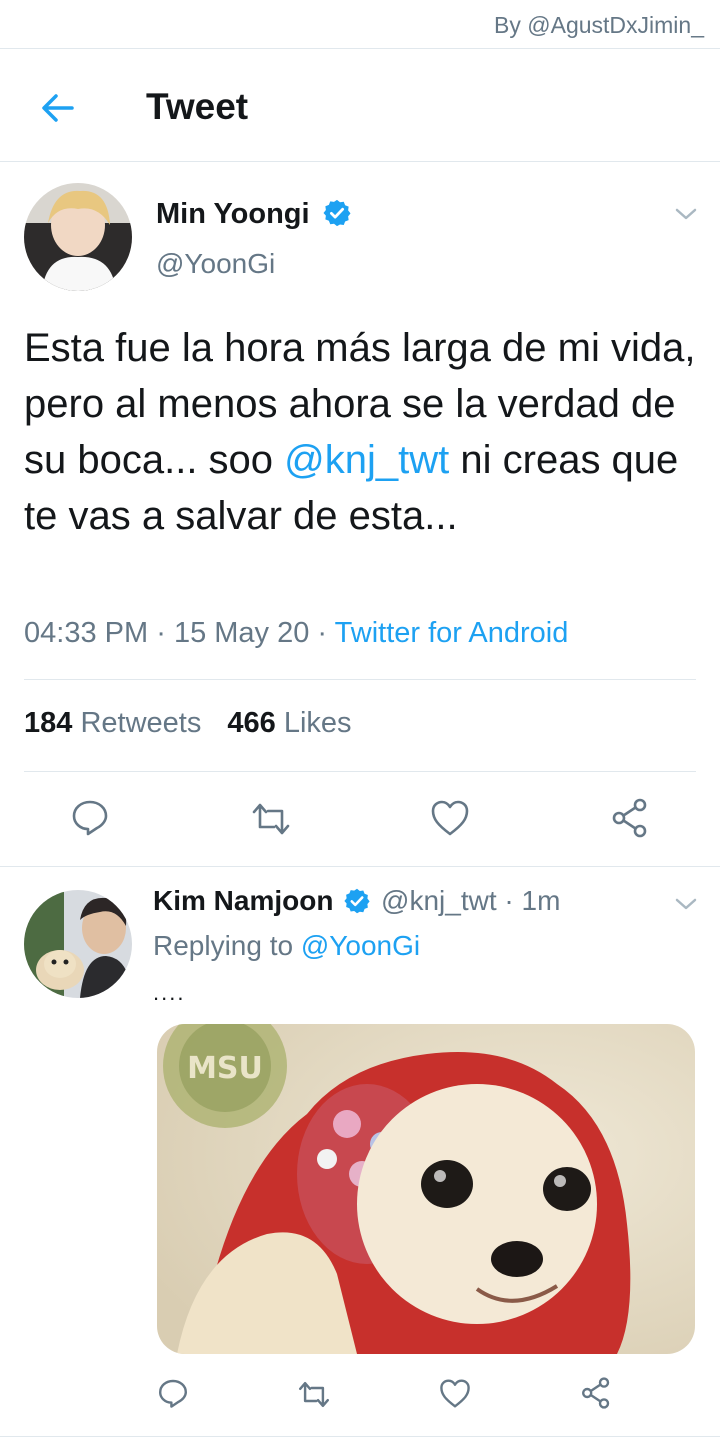  I want to click on retweets-stat: 184 Retweets, so click(112, 723).